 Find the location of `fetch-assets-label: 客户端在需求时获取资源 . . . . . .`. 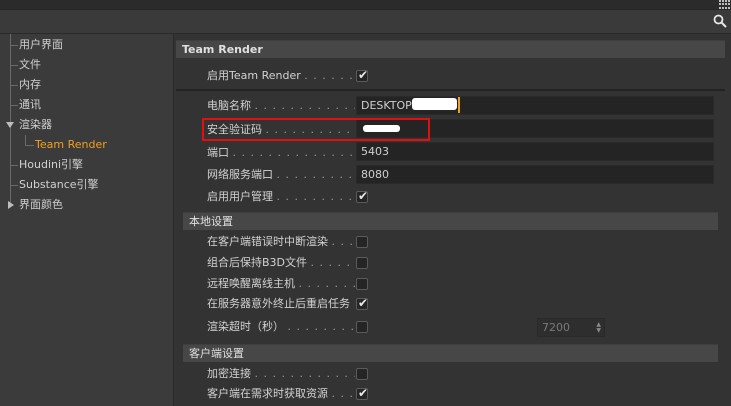

fetch-assets-label: 客户端在需求时获取资源 . . . . . . is located at coordinates (281, 394).